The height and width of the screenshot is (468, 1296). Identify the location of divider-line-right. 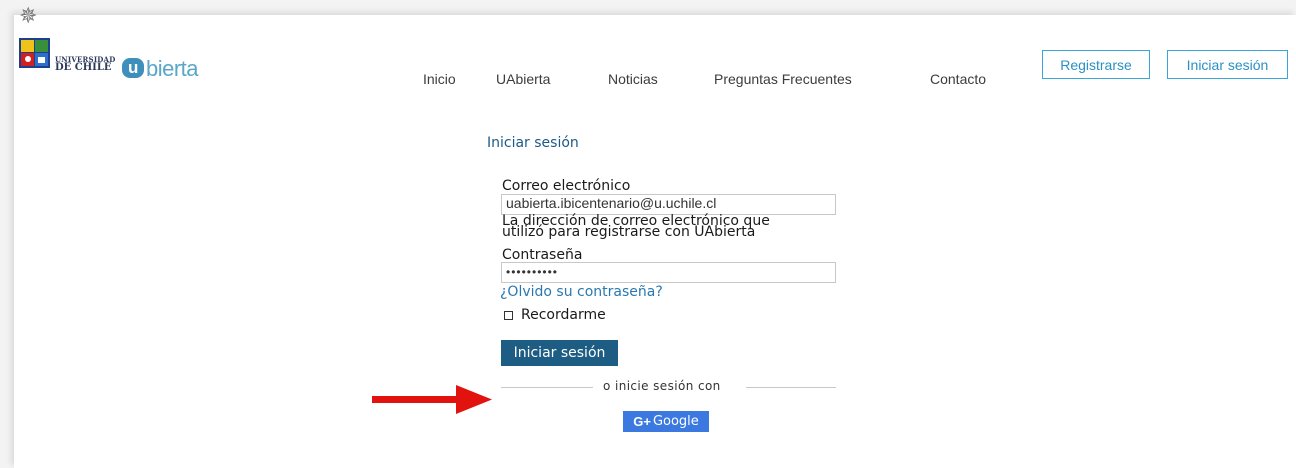
(791, 387).